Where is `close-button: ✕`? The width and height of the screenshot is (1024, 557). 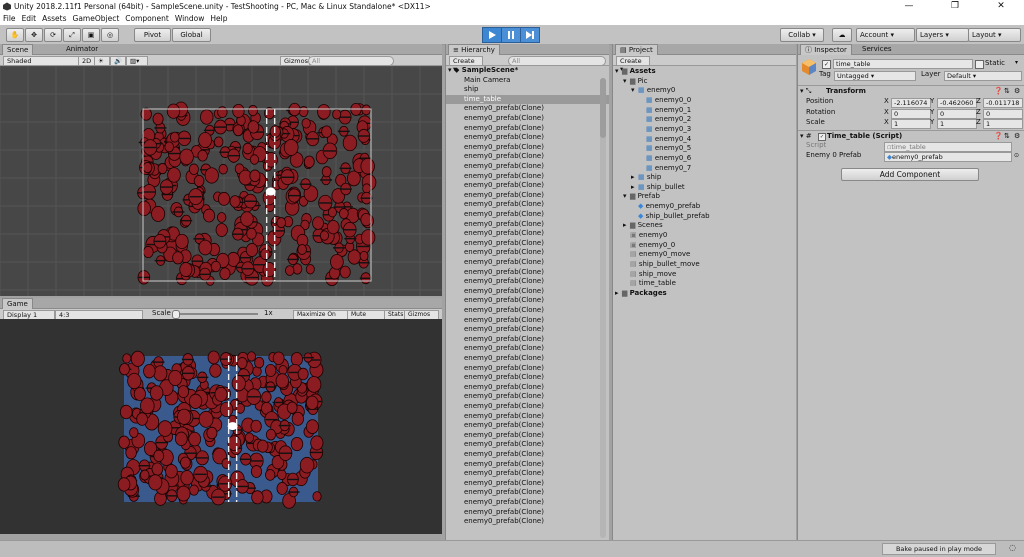 close-button: ✕ is located at coordinates (1001, 6).